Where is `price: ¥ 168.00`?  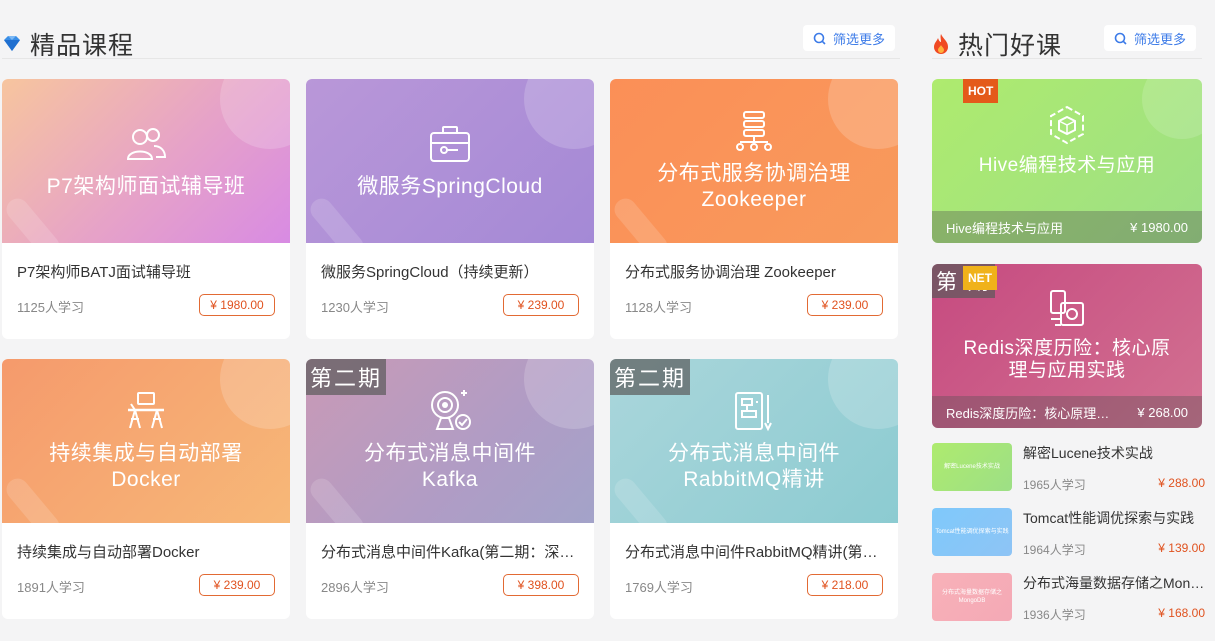
price: ¥ 168.00 is located at coordinates (1181, 613).